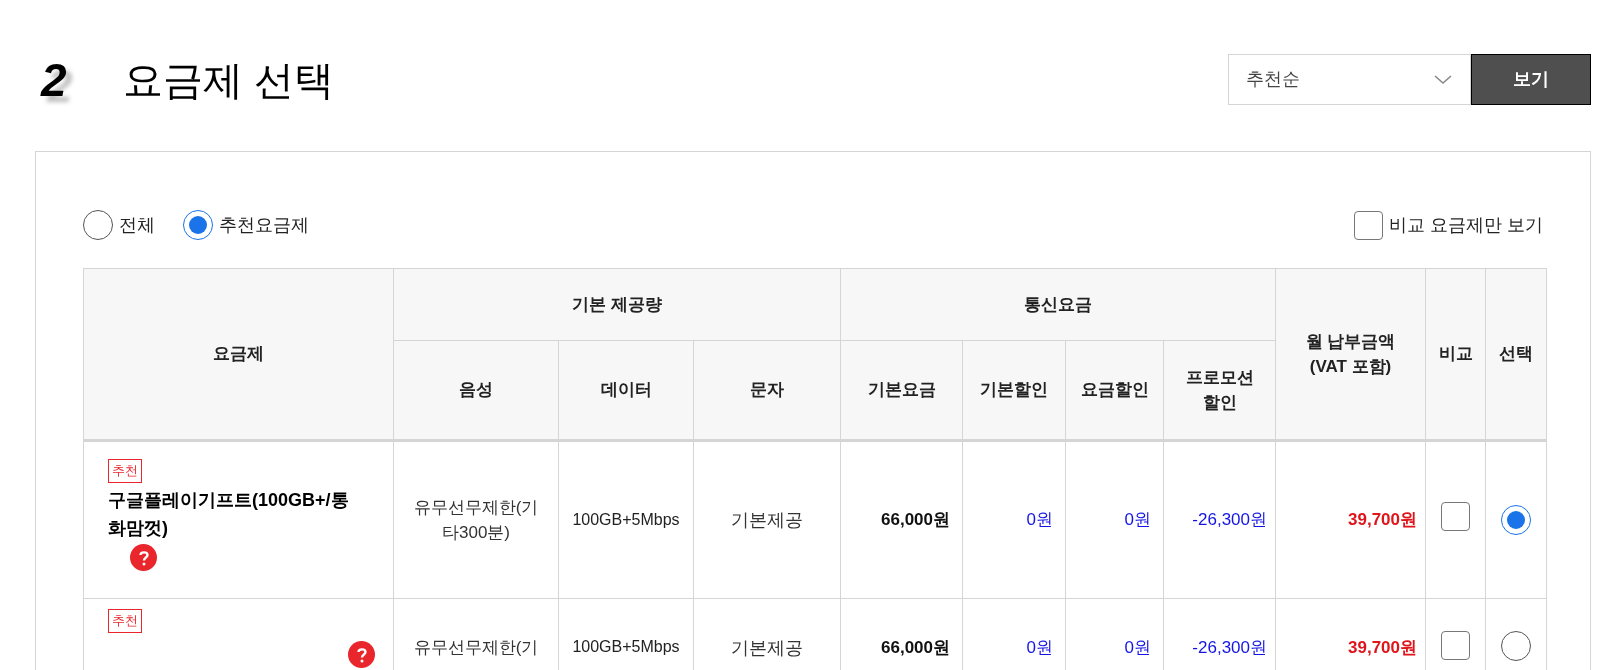 Image resolution: width=1621 pixels, height=670 pixels. Describe the element at coordinates (476, 390) in the screenshot. I see `column-header: 음성` at that location.